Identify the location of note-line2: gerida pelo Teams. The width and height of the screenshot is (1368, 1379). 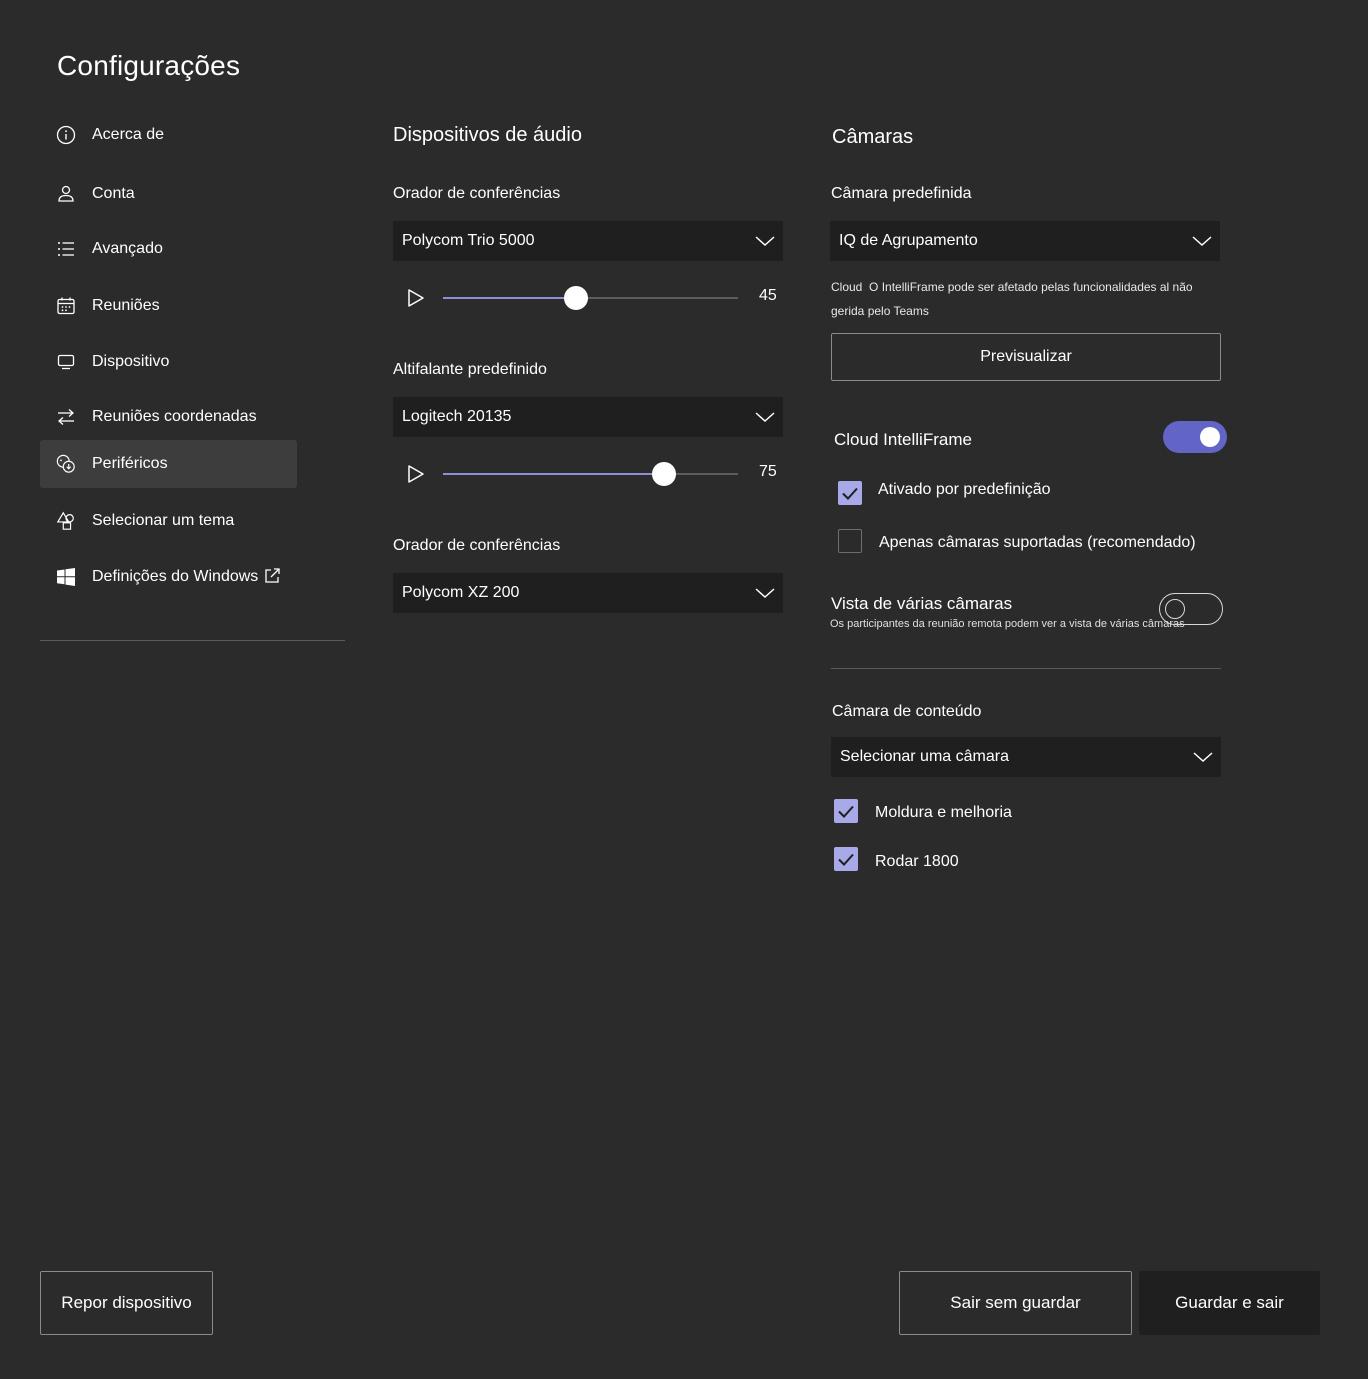
(880, 311).